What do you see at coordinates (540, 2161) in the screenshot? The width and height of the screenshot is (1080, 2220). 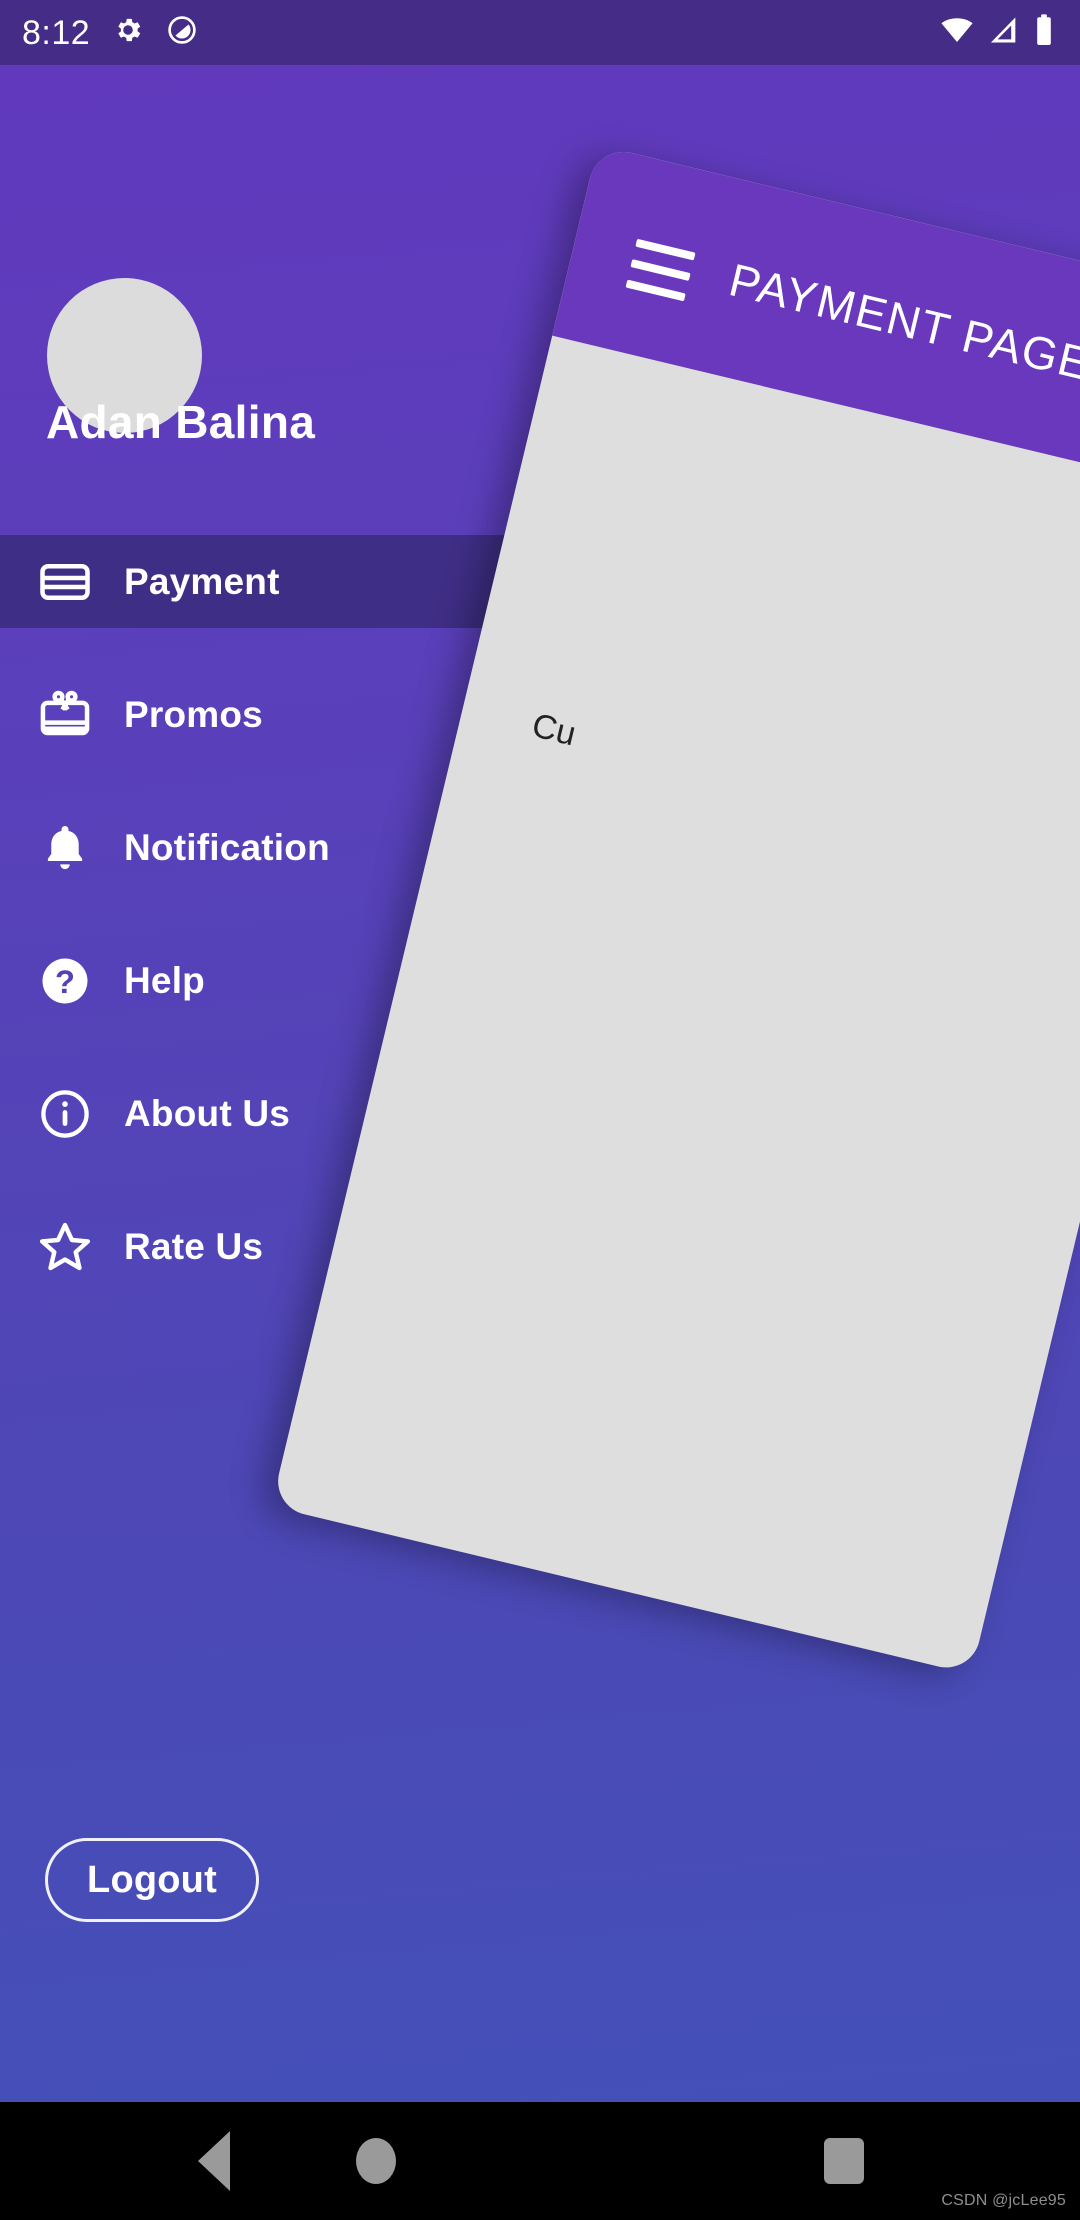 I see `android-nav-bar: CSDN @jcLee95` at bounding box center [540, 2161].